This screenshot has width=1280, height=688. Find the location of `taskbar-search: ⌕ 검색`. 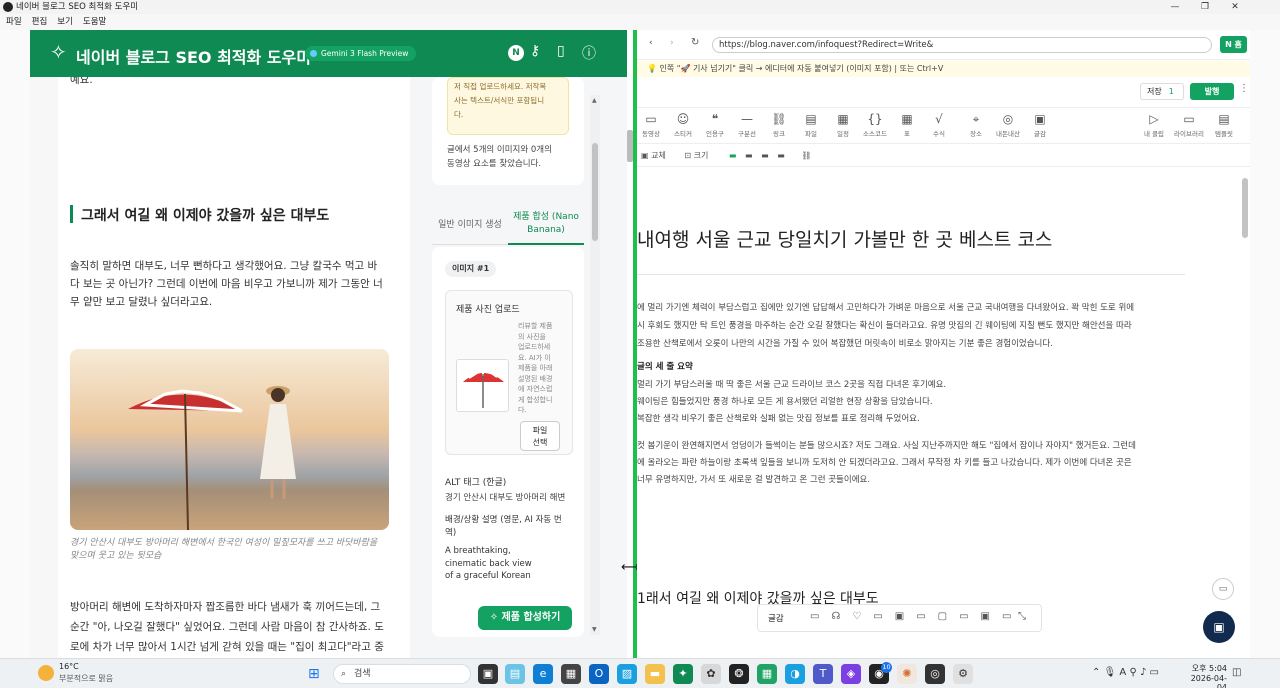

taskbar-search: ⌕ 검색 is located at coordinates (402, 674).